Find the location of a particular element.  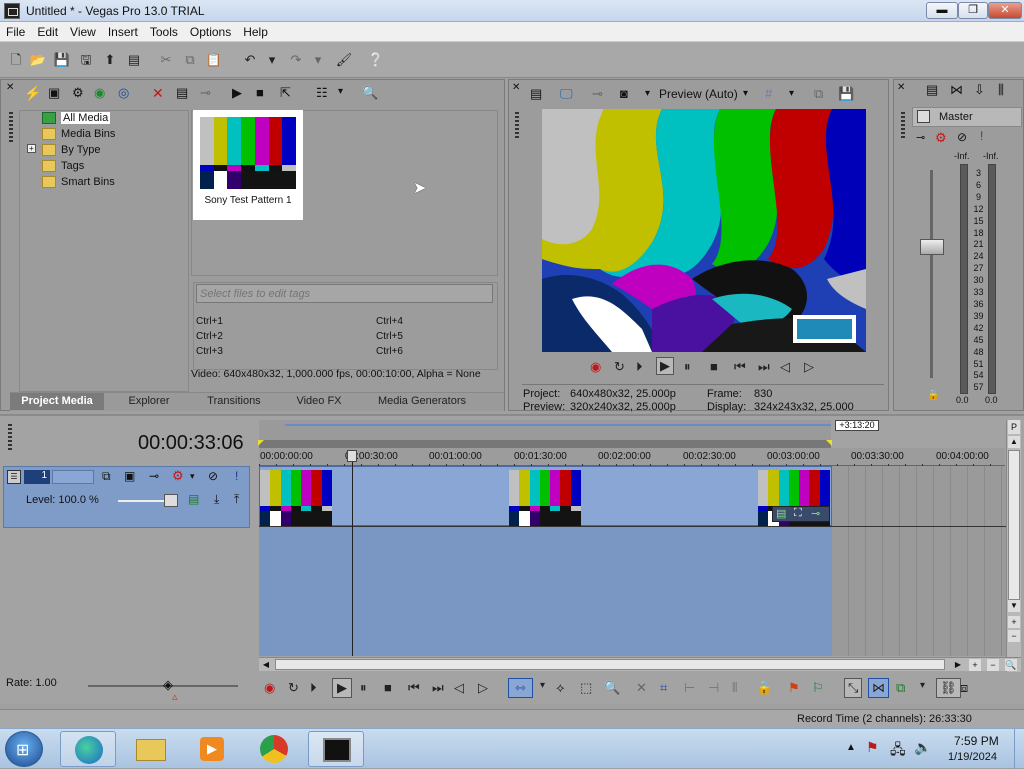

find-media-icon: ◎ is located at coordinates (123, 93).